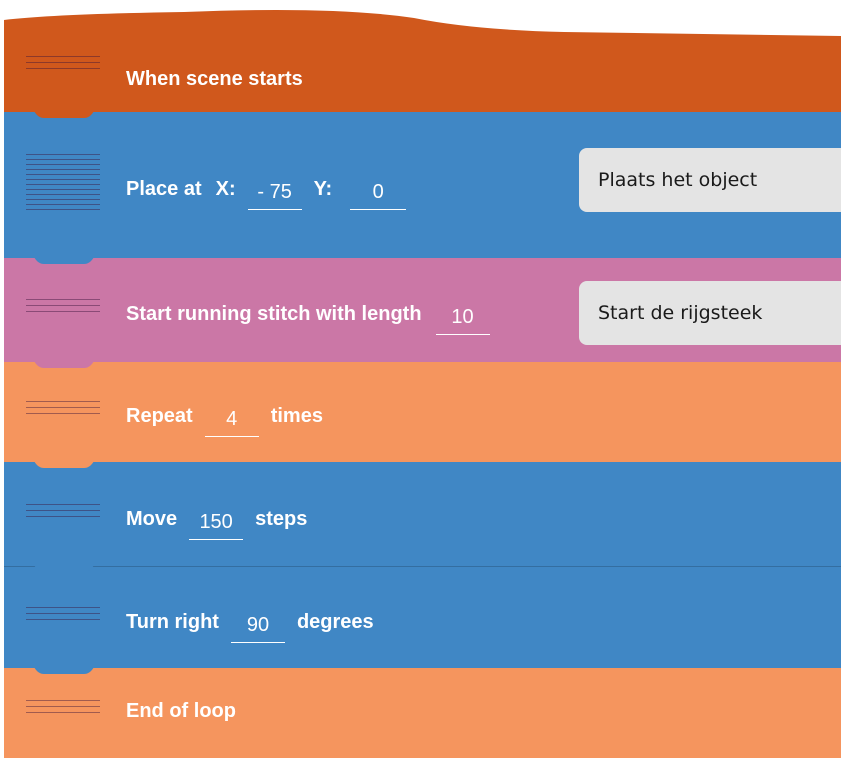 The width and height of the screenshot is (841, 758). What do you see at coordinates (422, 566) in the screenshot?
I see `block-divider` at bounding box center [422, 566].